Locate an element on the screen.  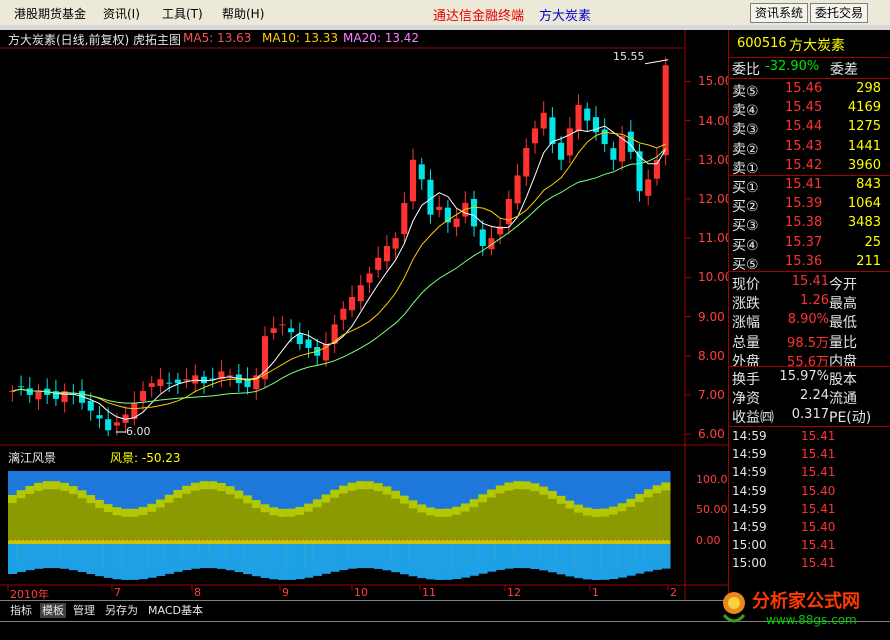
buy-level-row: 买④ 15.37 25 is located at coordinates (809, 244).